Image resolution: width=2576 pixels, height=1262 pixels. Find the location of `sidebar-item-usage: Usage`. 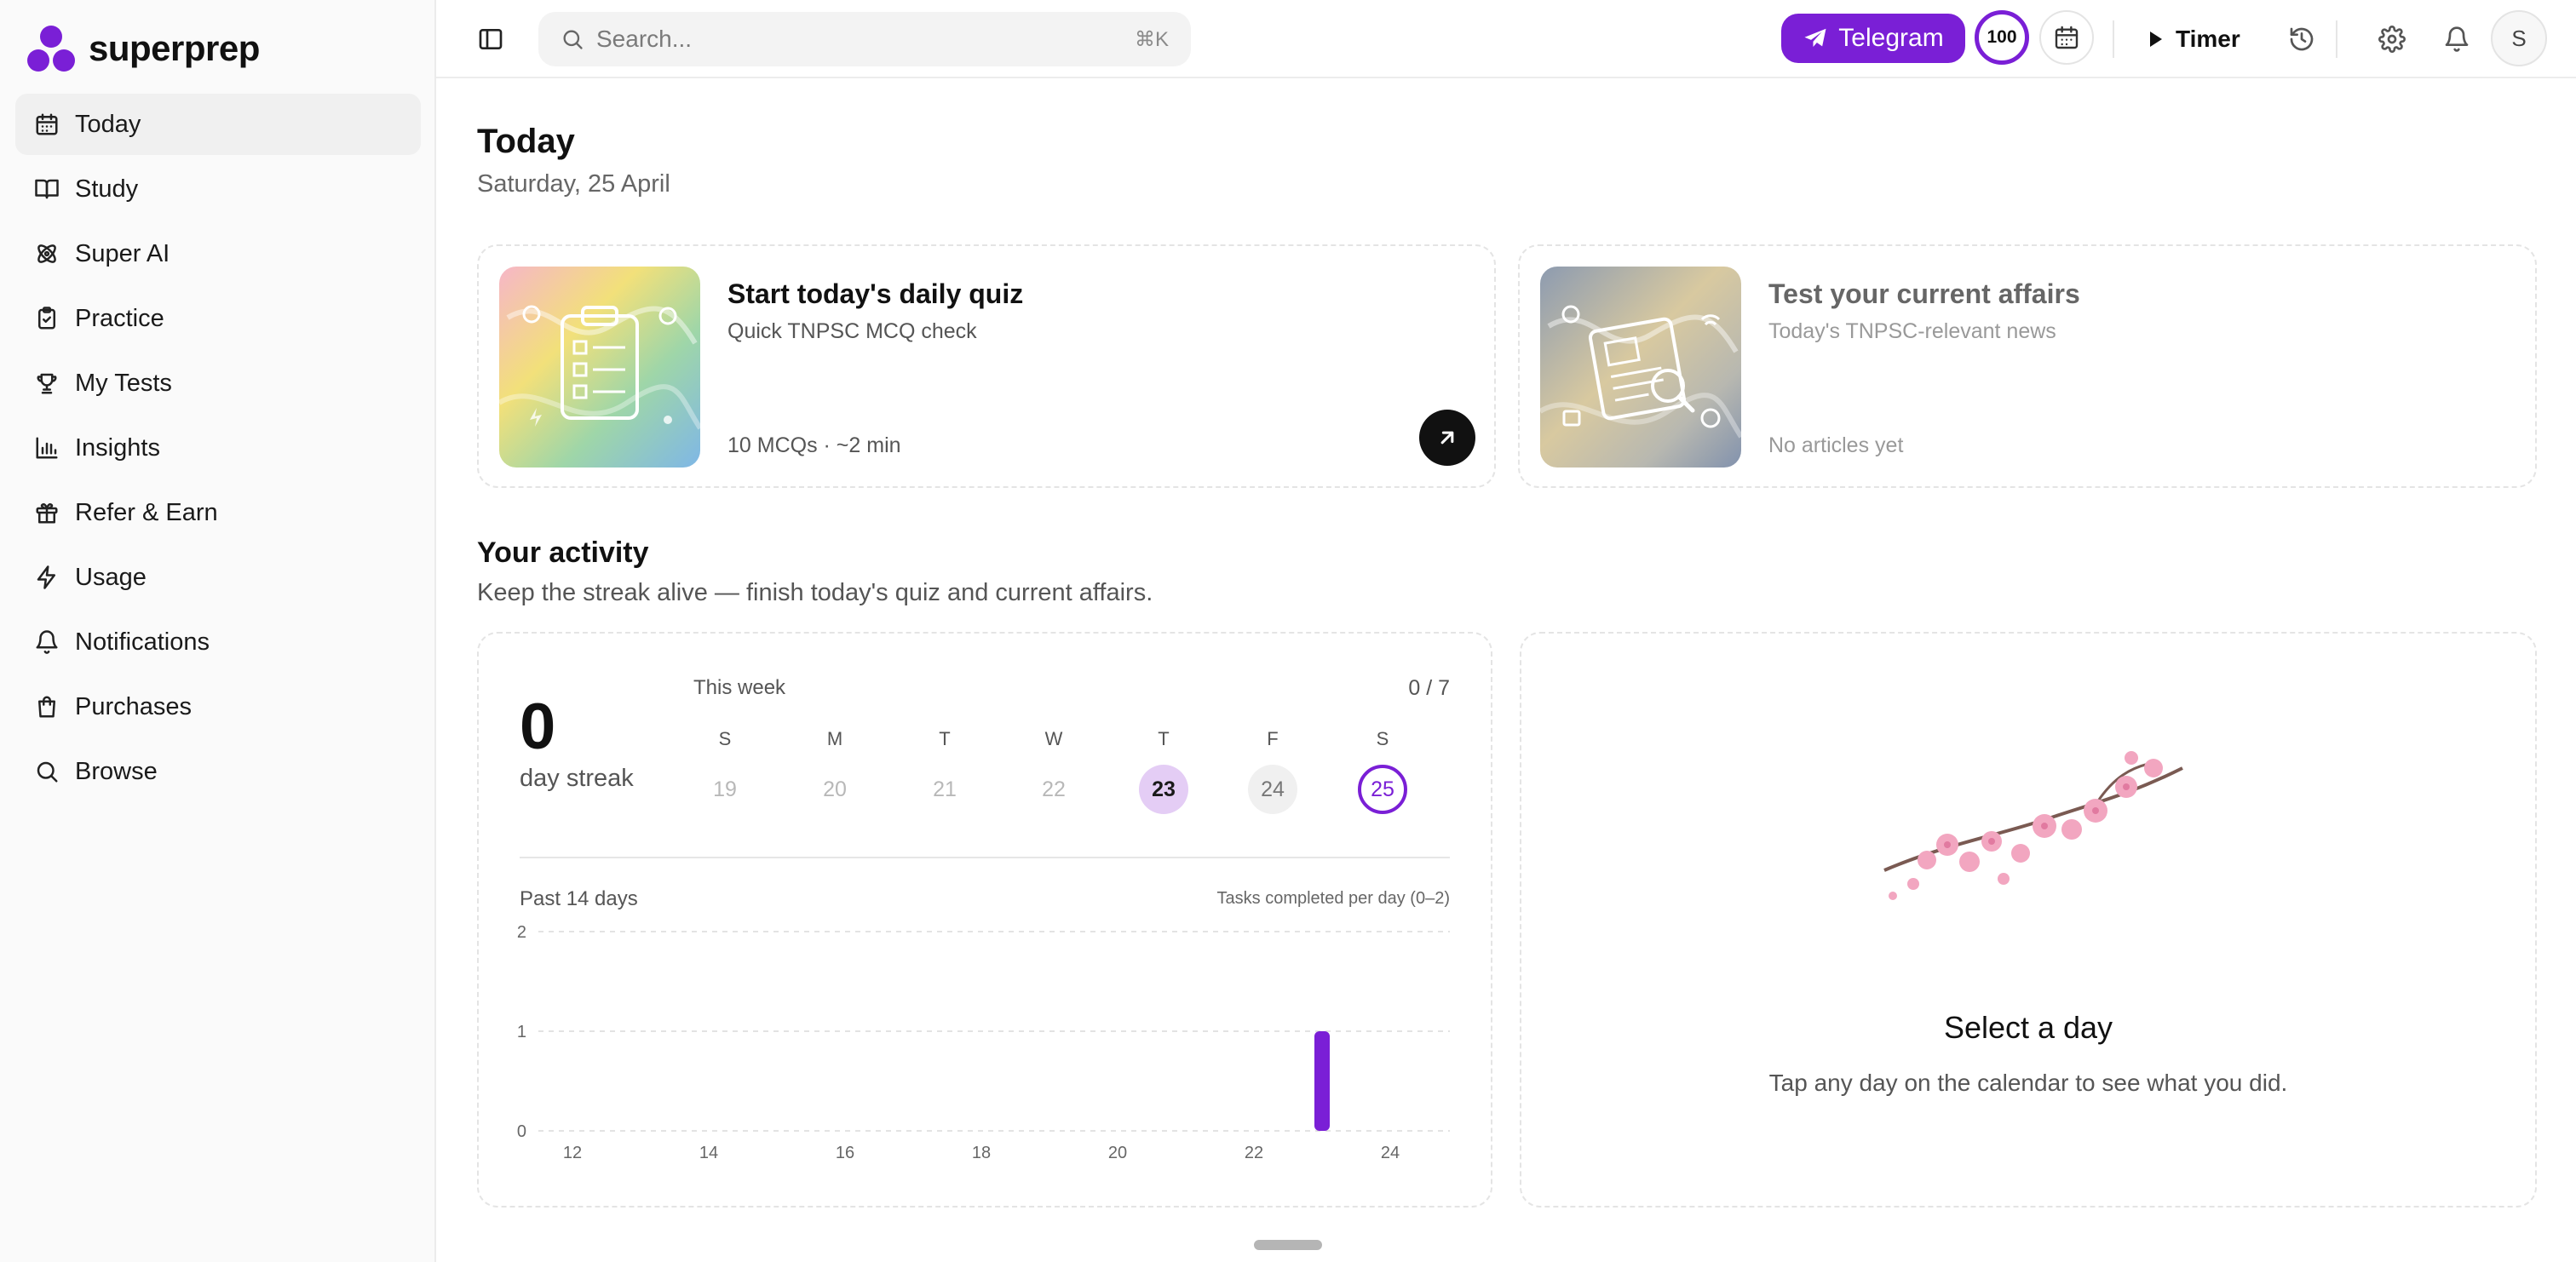

sidebar-item-usage: Usage is located at coordinates (218, 577).